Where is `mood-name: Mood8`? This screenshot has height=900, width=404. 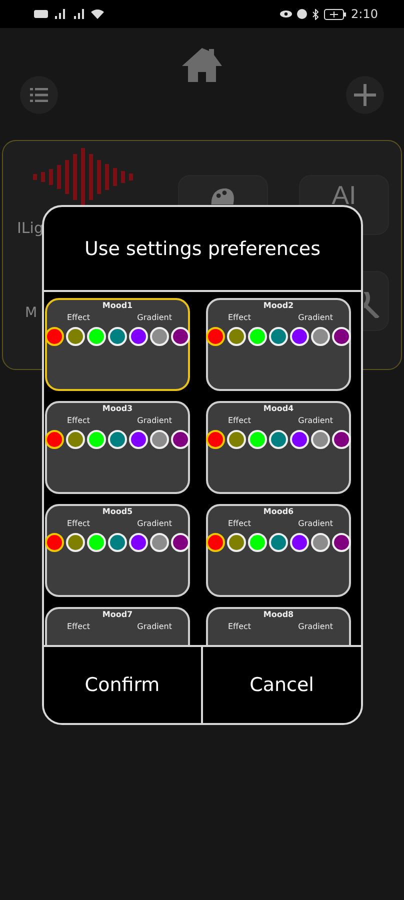 mood-name: Mood8 is located at coordinates (278, 614).